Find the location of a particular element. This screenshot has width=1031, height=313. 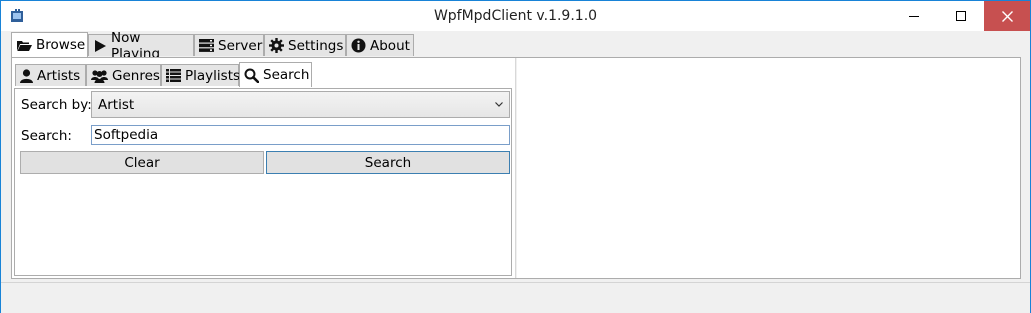

tab-settings-label: Settings is located at coordinates (316, 45).